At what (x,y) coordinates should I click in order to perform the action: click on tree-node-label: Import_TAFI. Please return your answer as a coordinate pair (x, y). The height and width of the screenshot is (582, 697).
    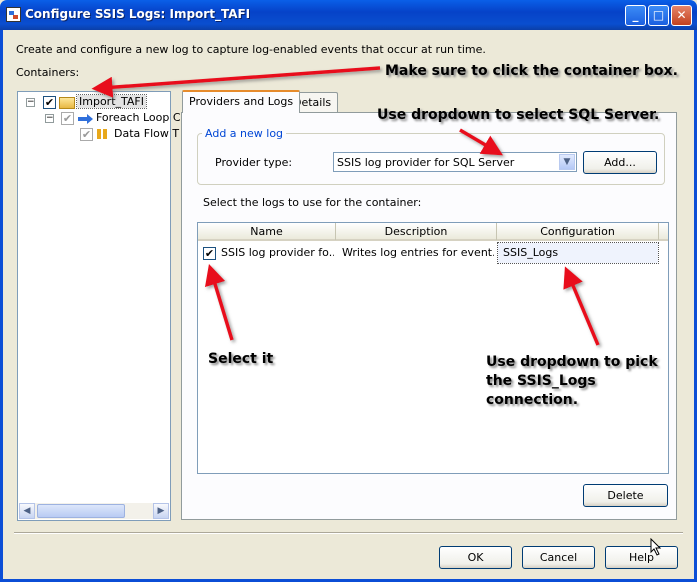
    Looking at the image, I should click on (111, 101).